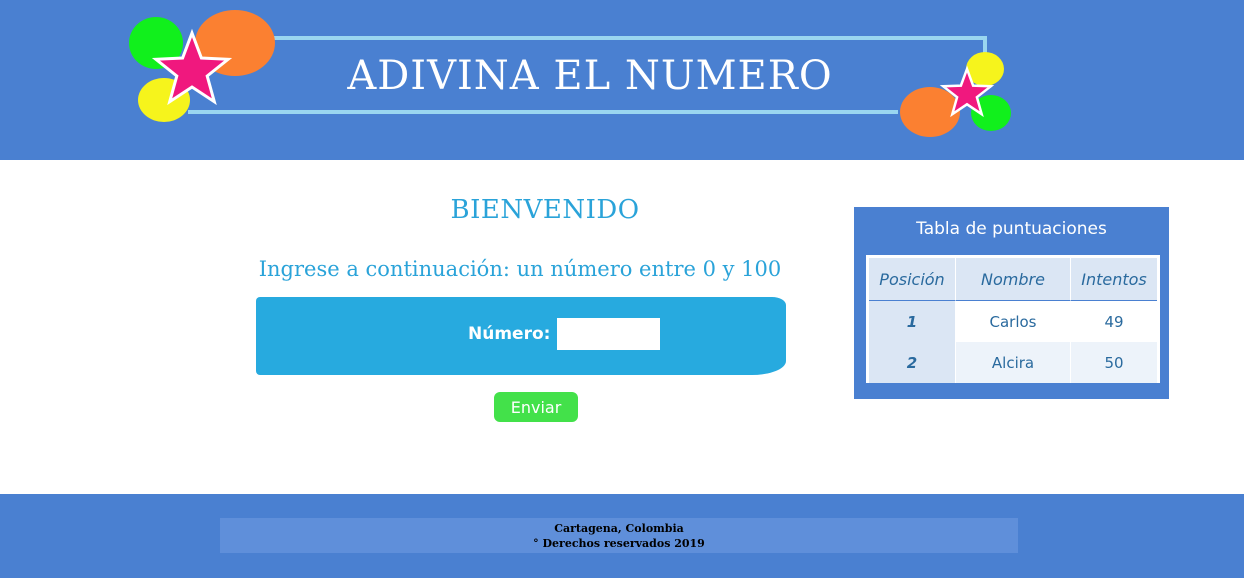 The image size is (1244, 578). Describe the element at coordinates (1113, 321) in the screenshot. I see `cell-attempts: 49` at that location.